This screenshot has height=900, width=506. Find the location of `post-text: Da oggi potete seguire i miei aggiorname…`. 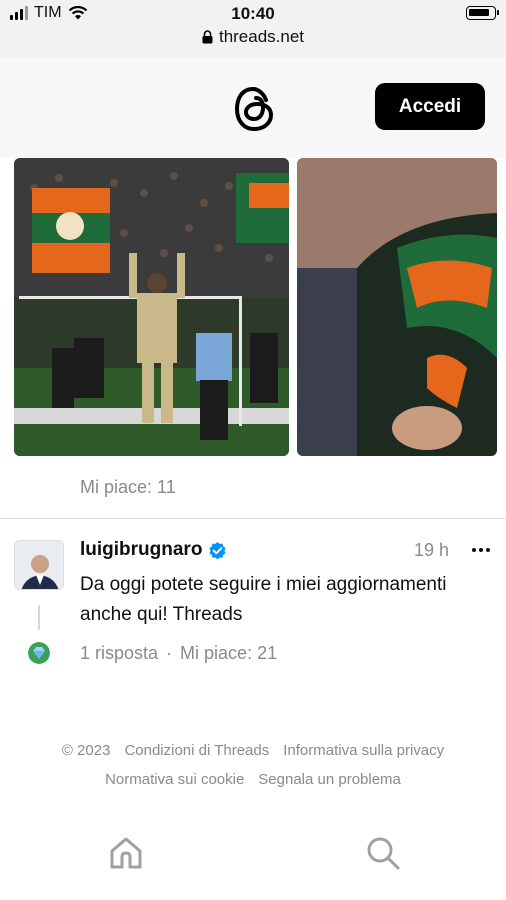

post-text: Da oggi potete seguire i miei aggiorname… is located at coordinates (263, 599).